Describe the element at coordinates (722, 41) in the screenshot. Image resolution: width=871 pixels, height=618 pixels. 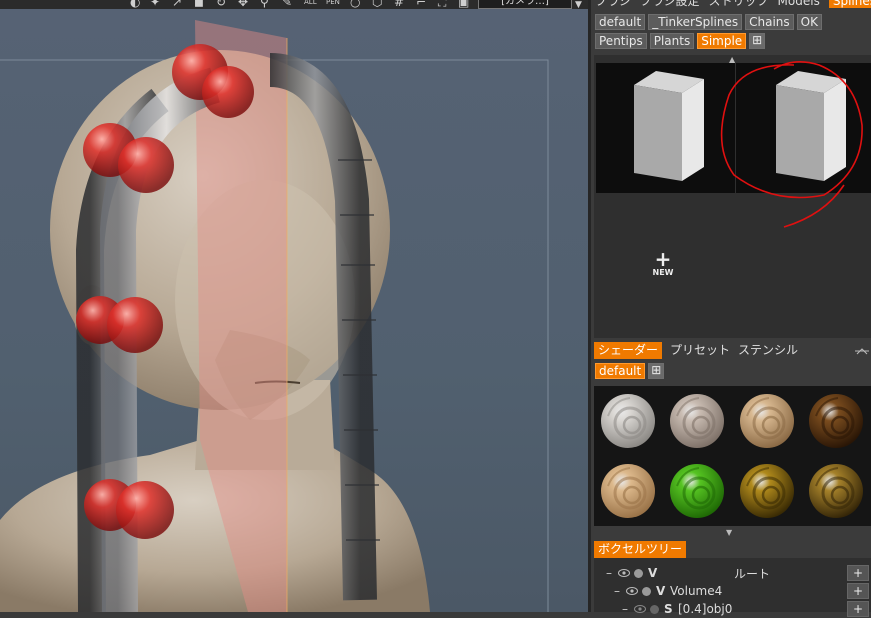
I see `category-simple: Simple` at that location.